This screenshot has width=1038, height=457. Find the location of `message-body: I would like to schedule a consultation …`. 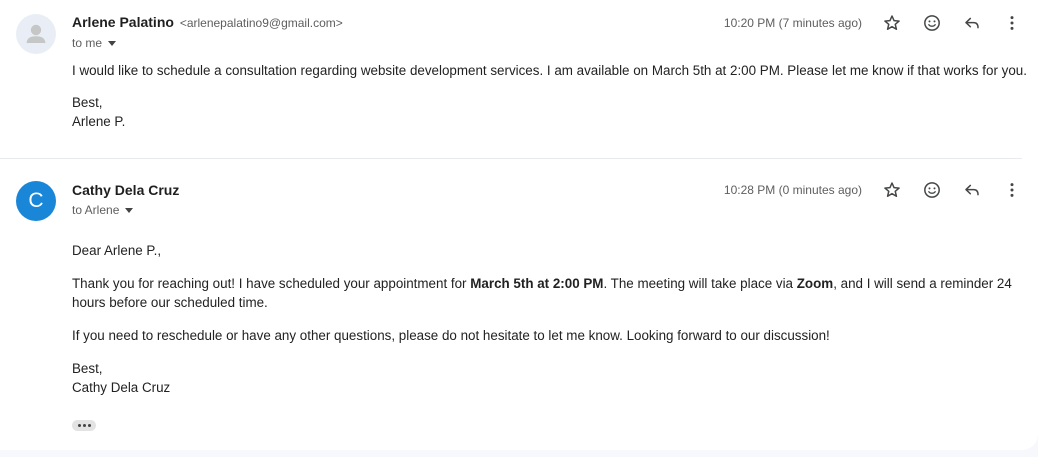

message-body: I would like to schedule a consultation … is located at coordinates (550, 96).